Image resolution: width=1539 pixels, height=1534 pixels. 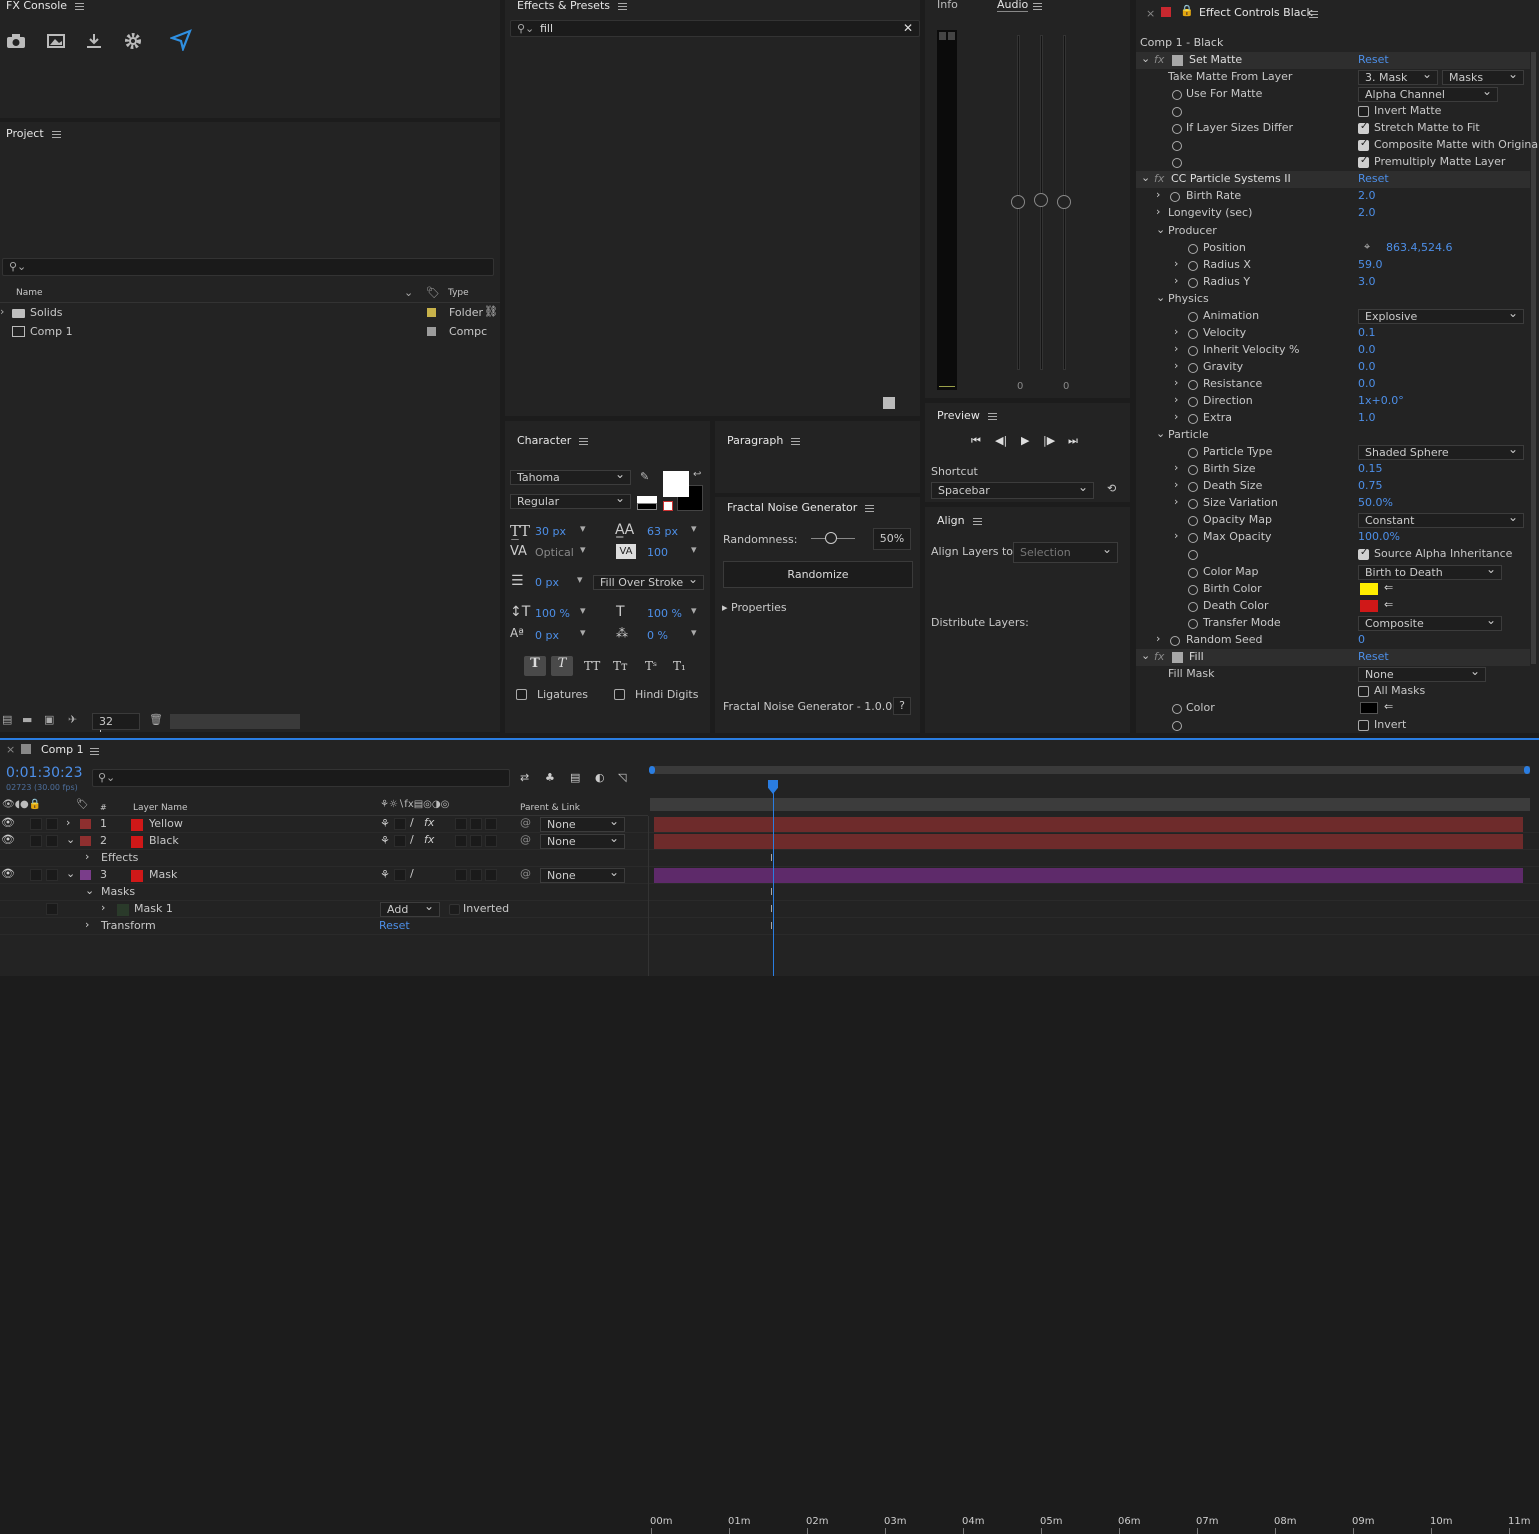 I want to click on sort-chevron-icon: ⌄, so click(x=408, y=292).